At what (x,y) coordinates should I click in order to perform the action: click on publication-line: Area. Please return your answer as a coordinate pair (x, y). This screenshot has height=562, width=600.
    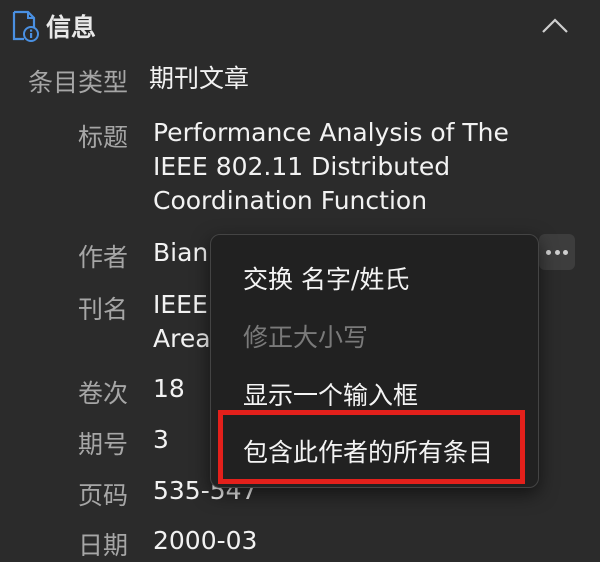
    Looking at the image, I should click on (182, 339).